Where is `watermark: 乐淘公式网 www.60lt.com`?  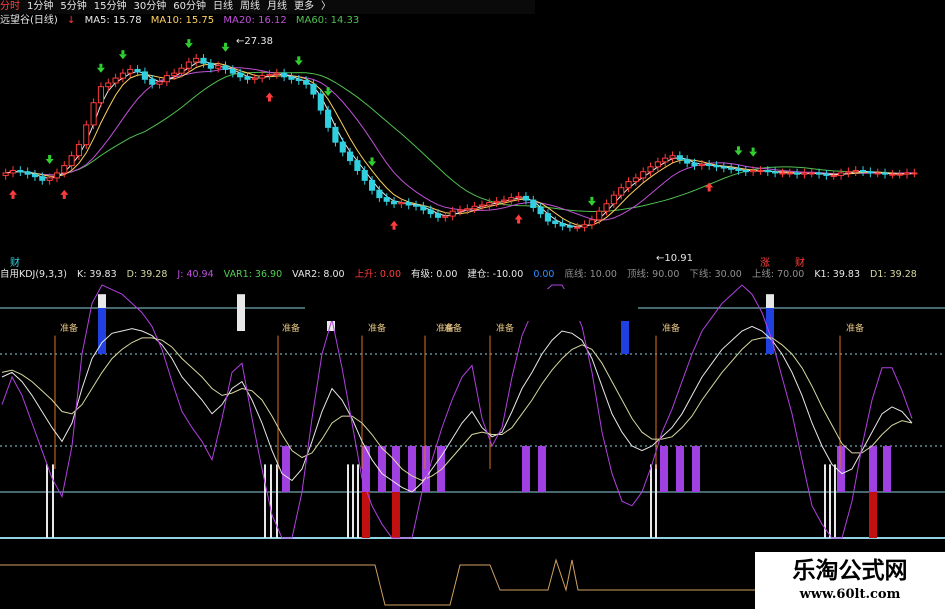 watermark: 乐淘公式网 www.60lt.com is located at coordinates (850, 580).